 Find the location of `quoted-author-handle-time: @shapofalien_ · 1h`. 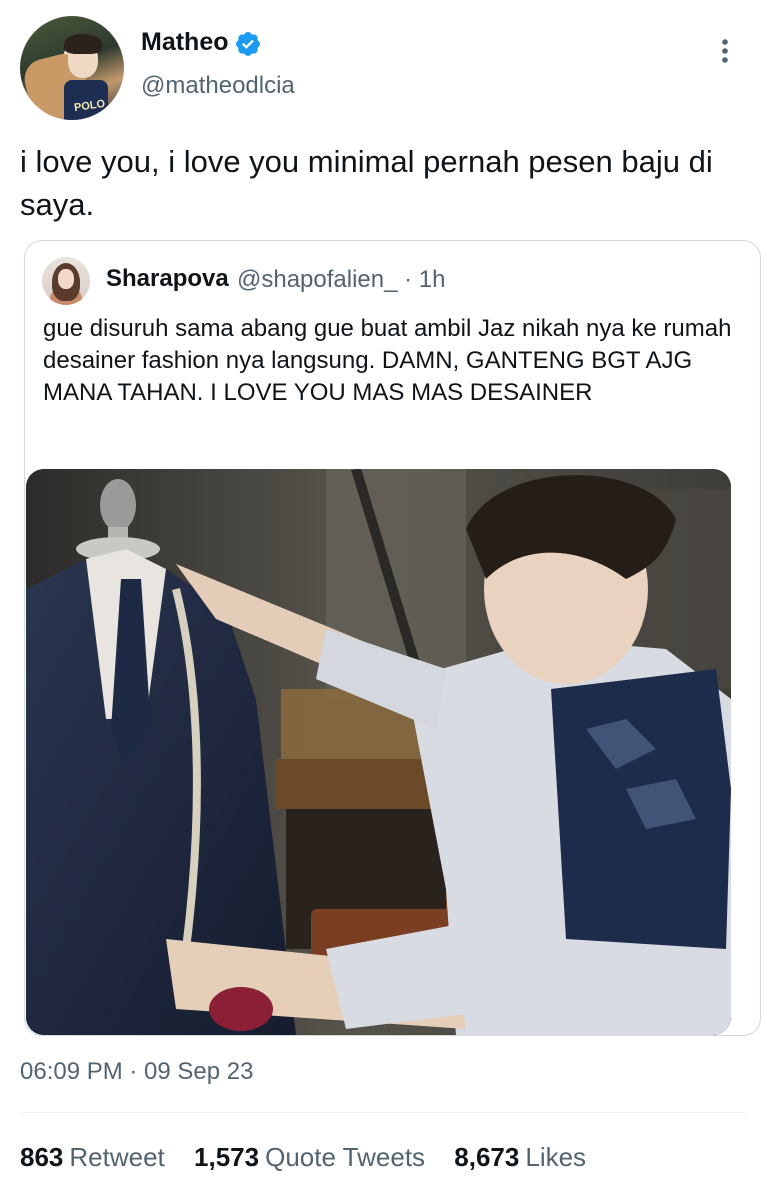

quoted-author-handle-time: @shapofalien_ · 1h is located at coordinates (341, 279).